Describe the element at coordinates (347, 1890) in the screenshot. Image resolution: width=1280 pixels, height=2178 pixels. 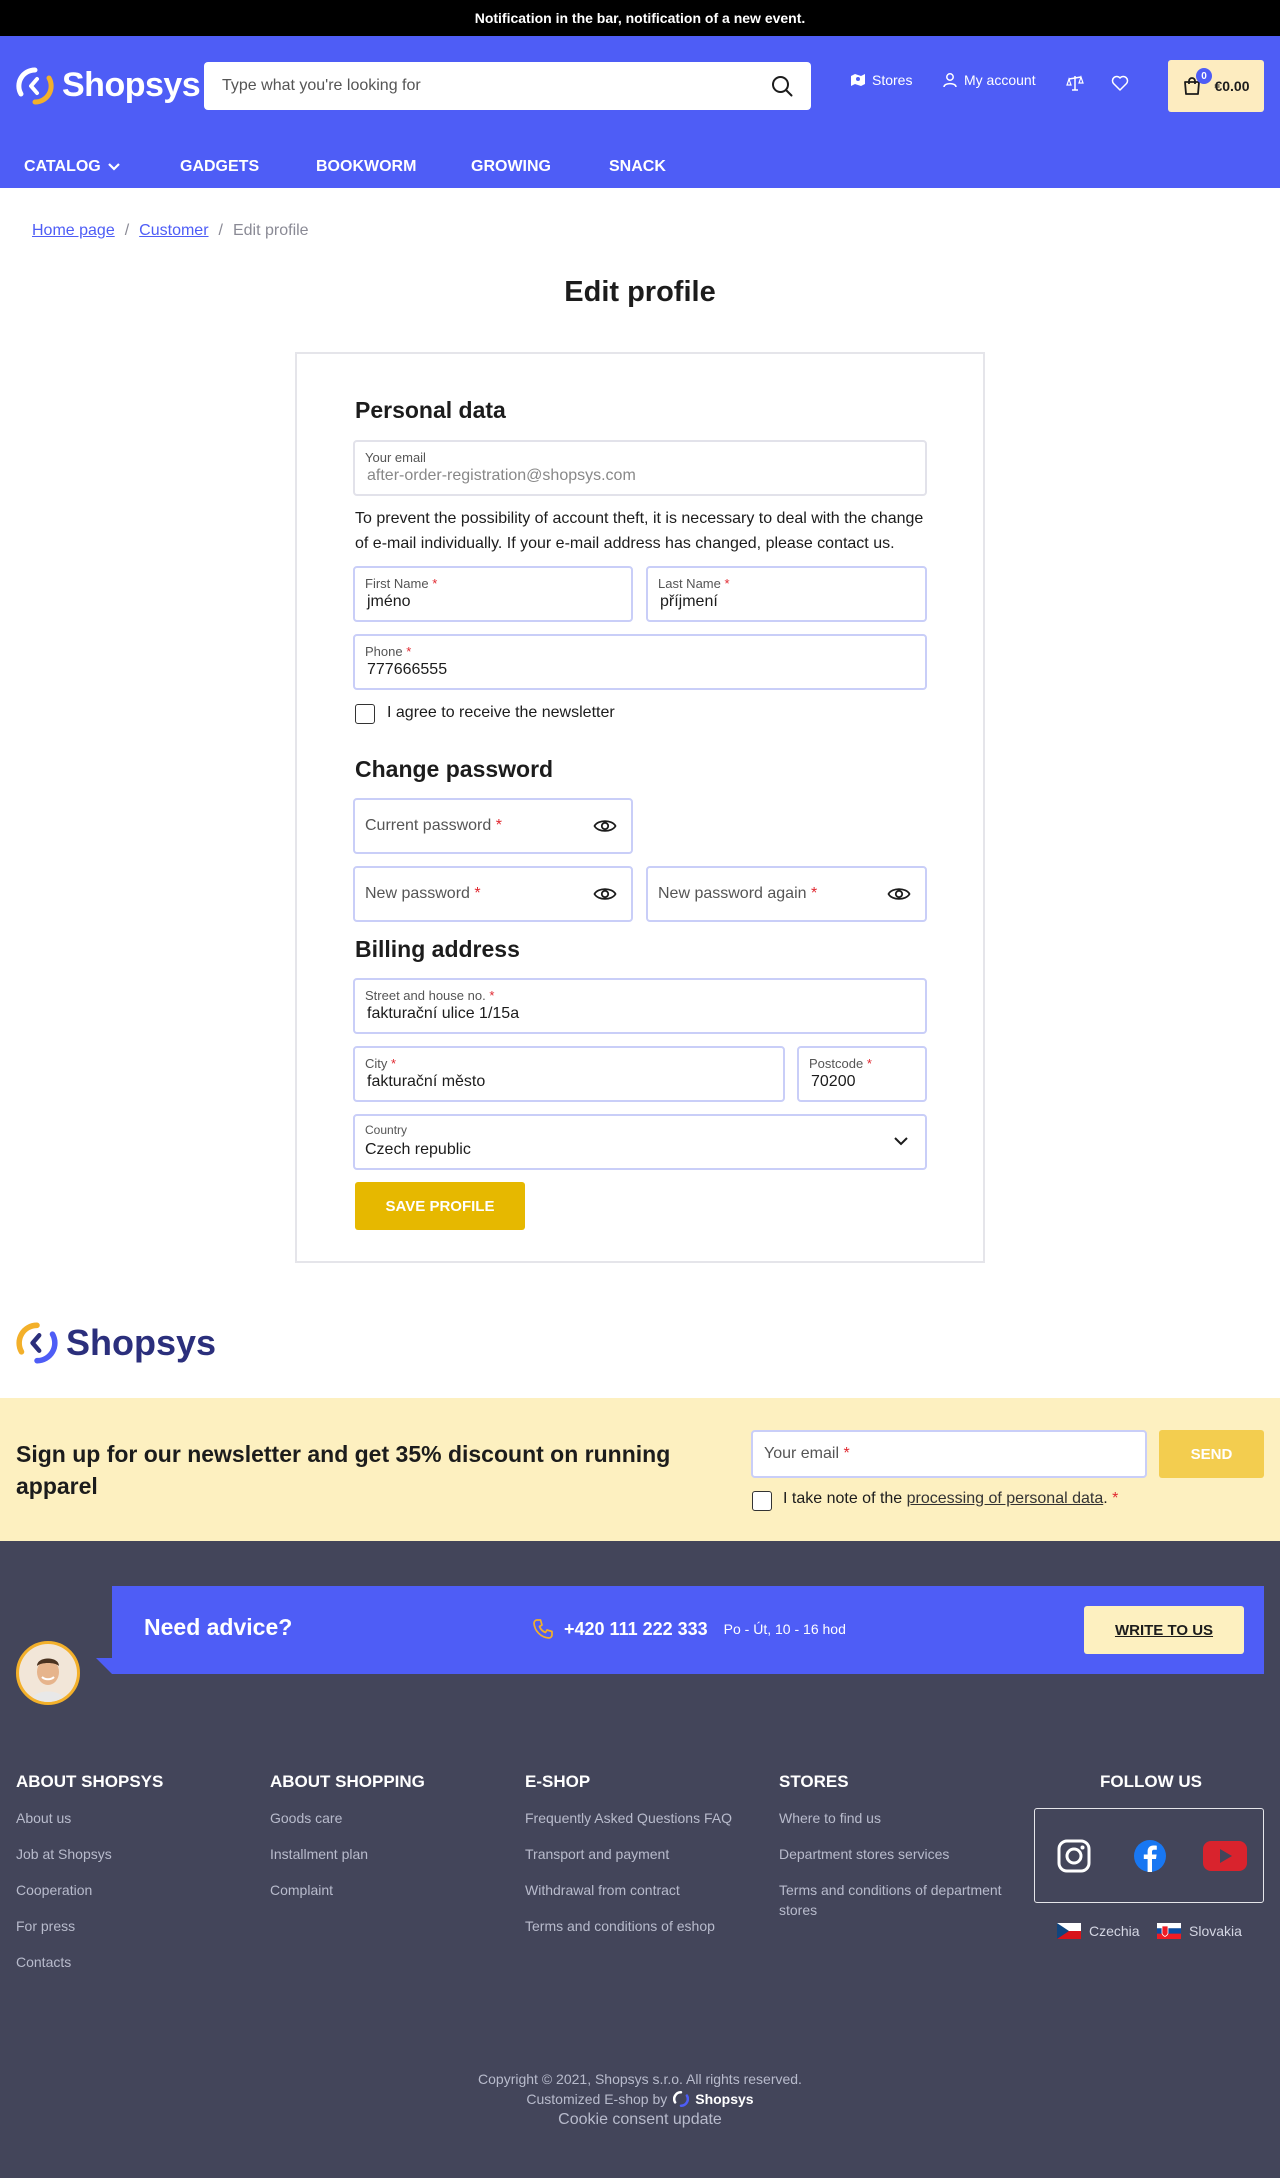
I see `footer-link: Complaint` at that location.